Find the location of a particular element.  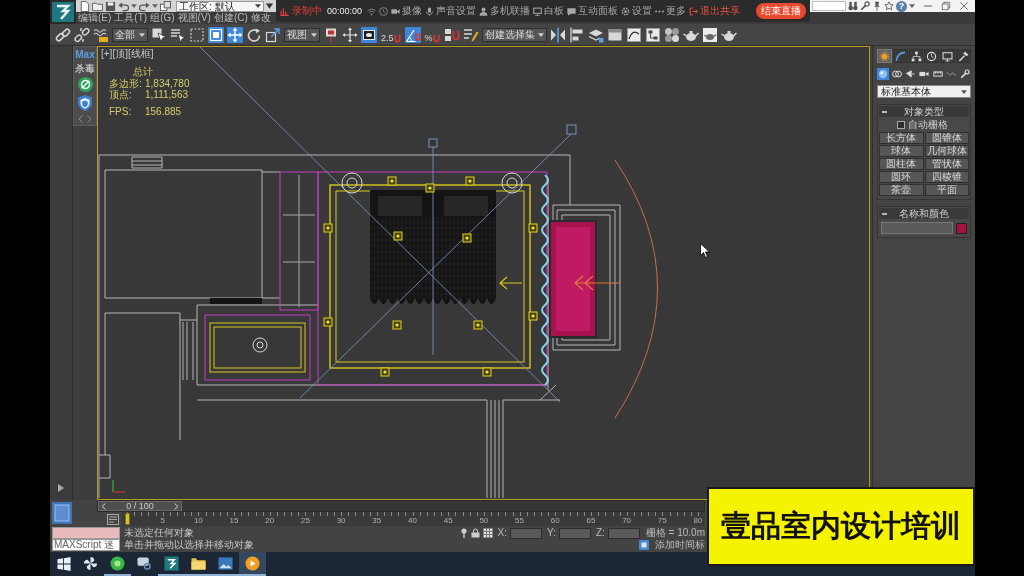

snap-button: 2.5 is located at coordinates (391, 34).